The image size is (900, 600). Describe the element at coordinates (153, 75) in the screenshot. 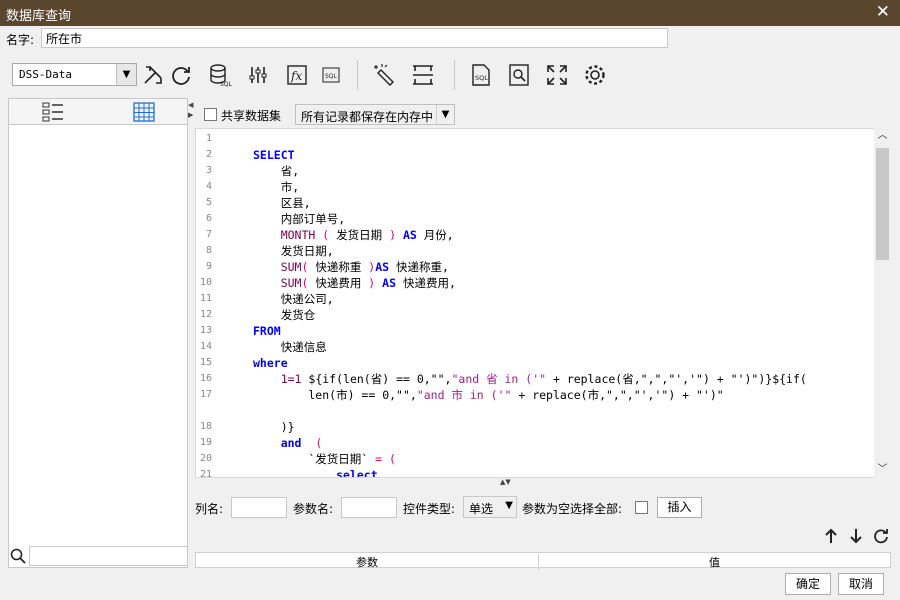

I see `tools-icon` at that location.